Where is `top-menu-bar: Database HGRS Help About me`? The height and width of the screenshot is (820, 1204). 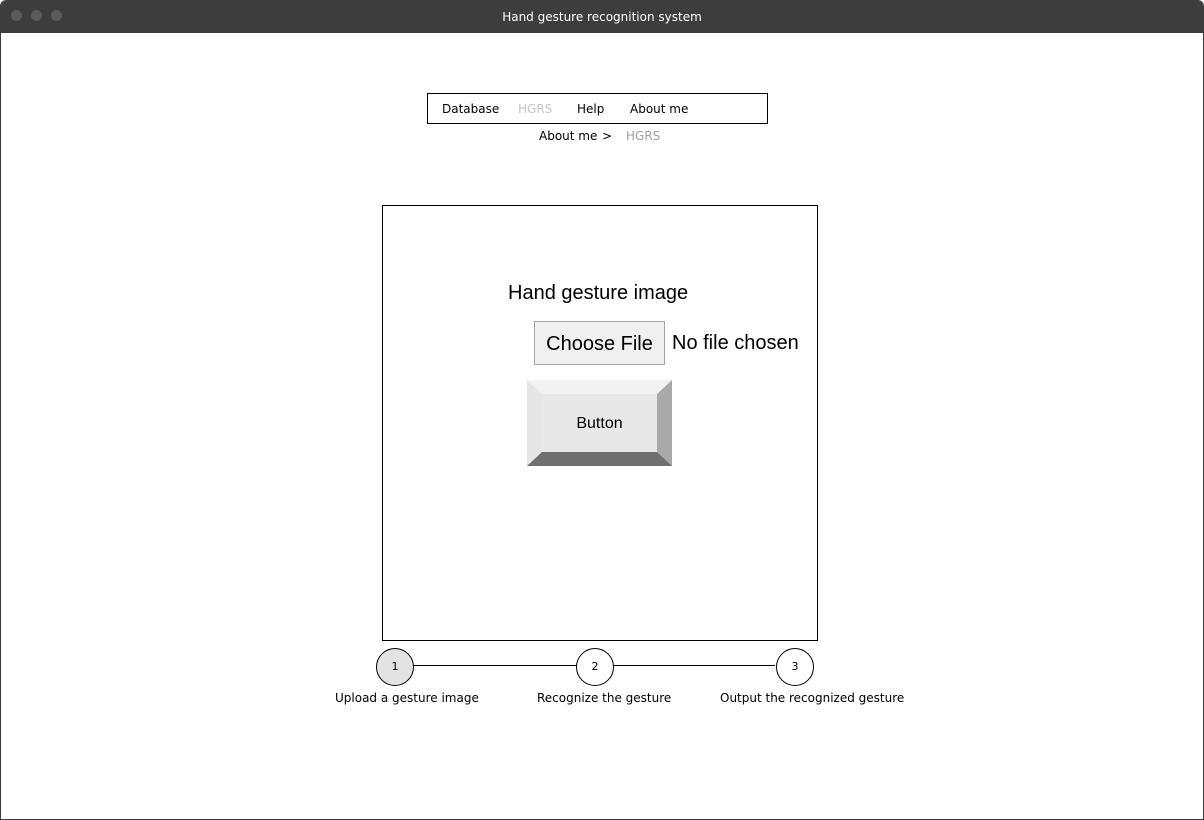
top-menu-bar: Database HGRS Help About me is located at coordinates (597, 108).